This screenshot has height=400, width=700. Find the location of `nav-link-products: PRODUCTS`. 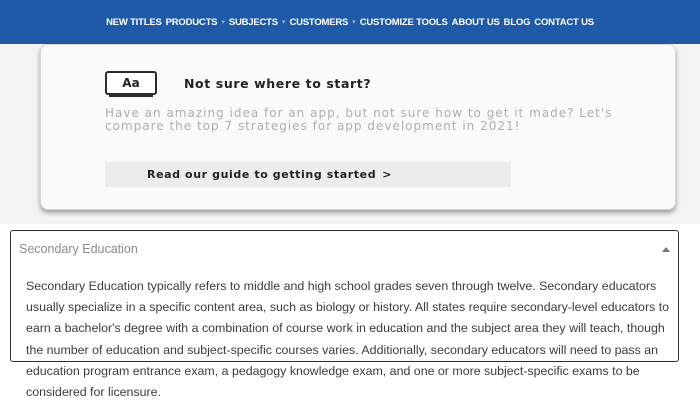

nav-link-products: PRODUCTS is located at coordinates (192, 22).